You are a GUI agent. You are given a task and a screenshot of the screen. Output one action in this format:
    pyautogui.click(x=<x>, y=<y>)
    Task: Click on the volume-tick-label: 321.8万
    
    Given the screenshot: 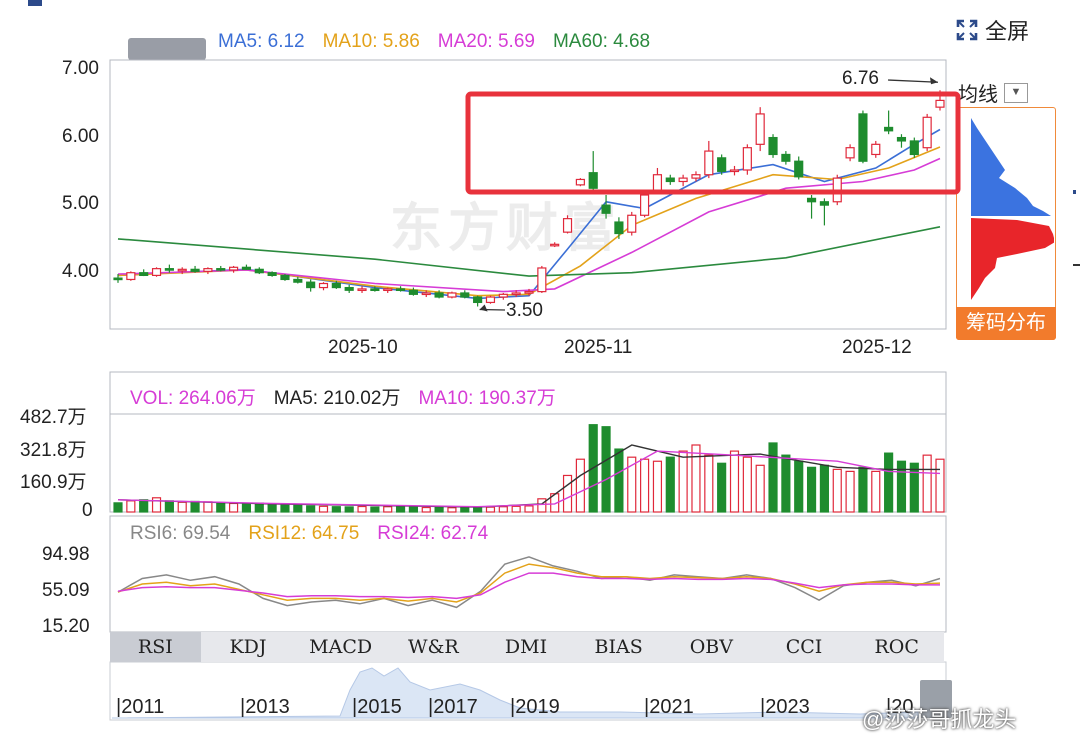 What is the action you would take?
    pyautogui.click(x=53, y=450)
    